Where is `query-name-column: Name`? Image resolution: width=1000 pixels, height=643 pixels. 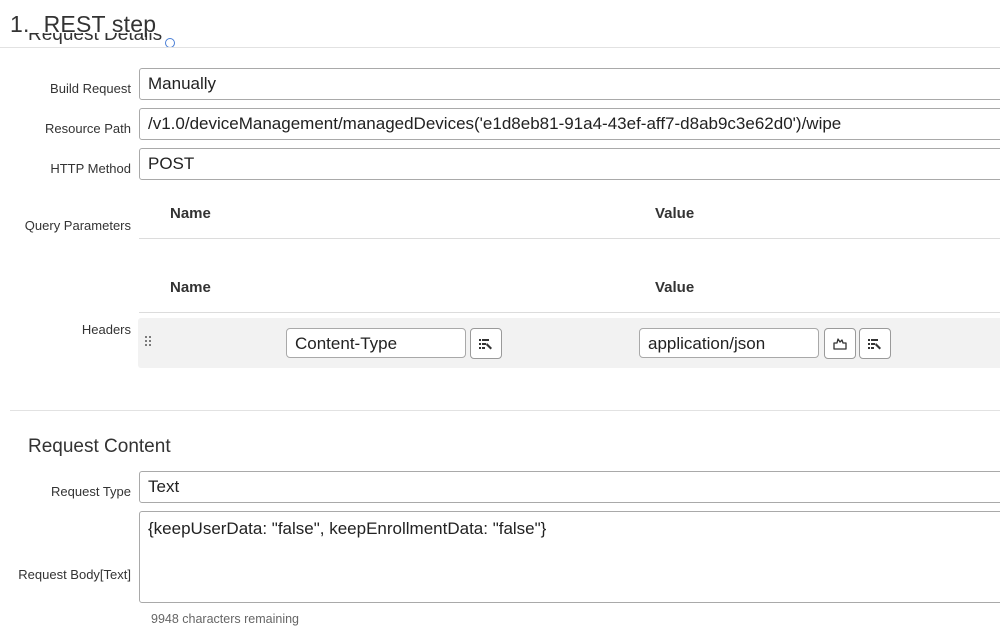
query-name-column: Name is located at coordinates (190, 213).